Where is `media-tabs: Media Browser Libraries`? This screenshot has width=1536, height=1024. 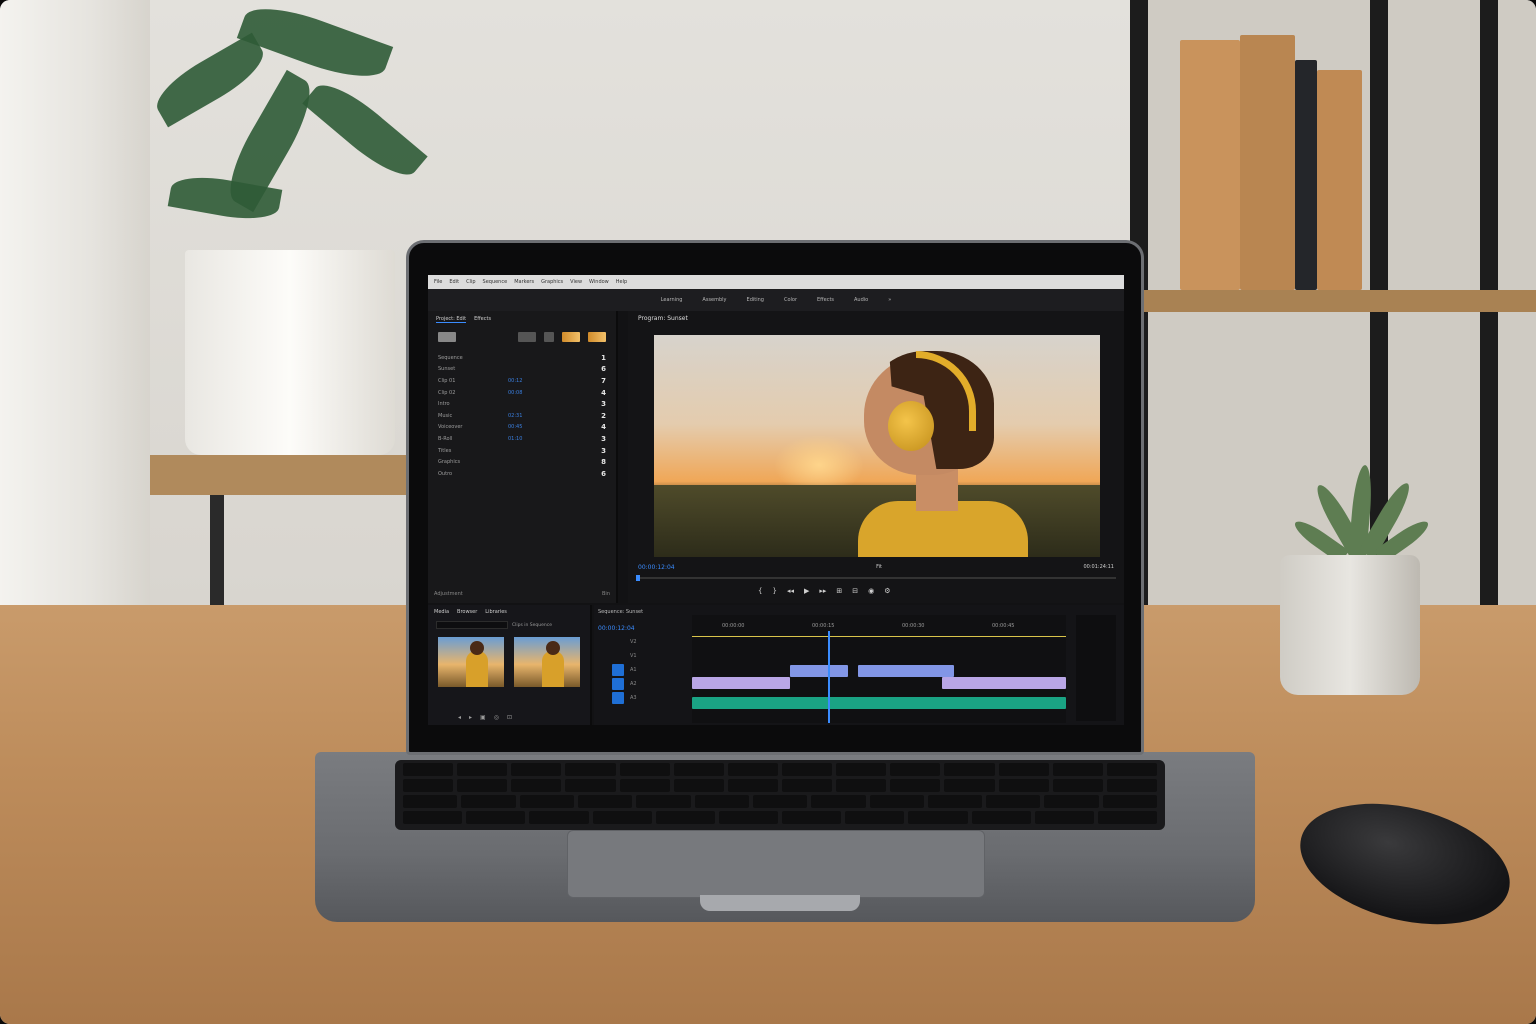
media-tabs: Media Browser Libraries is located at coordinates (509, 612).